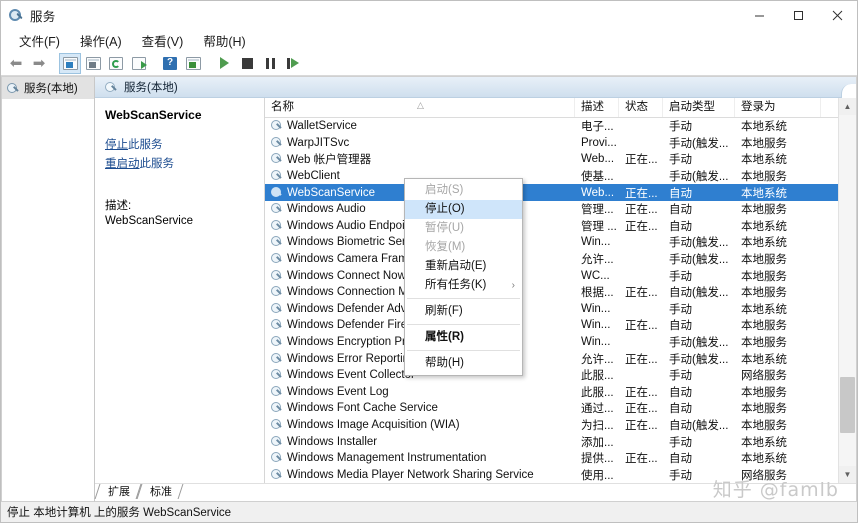  I want to click on menu-action: 操作(A), so click(101, 40).